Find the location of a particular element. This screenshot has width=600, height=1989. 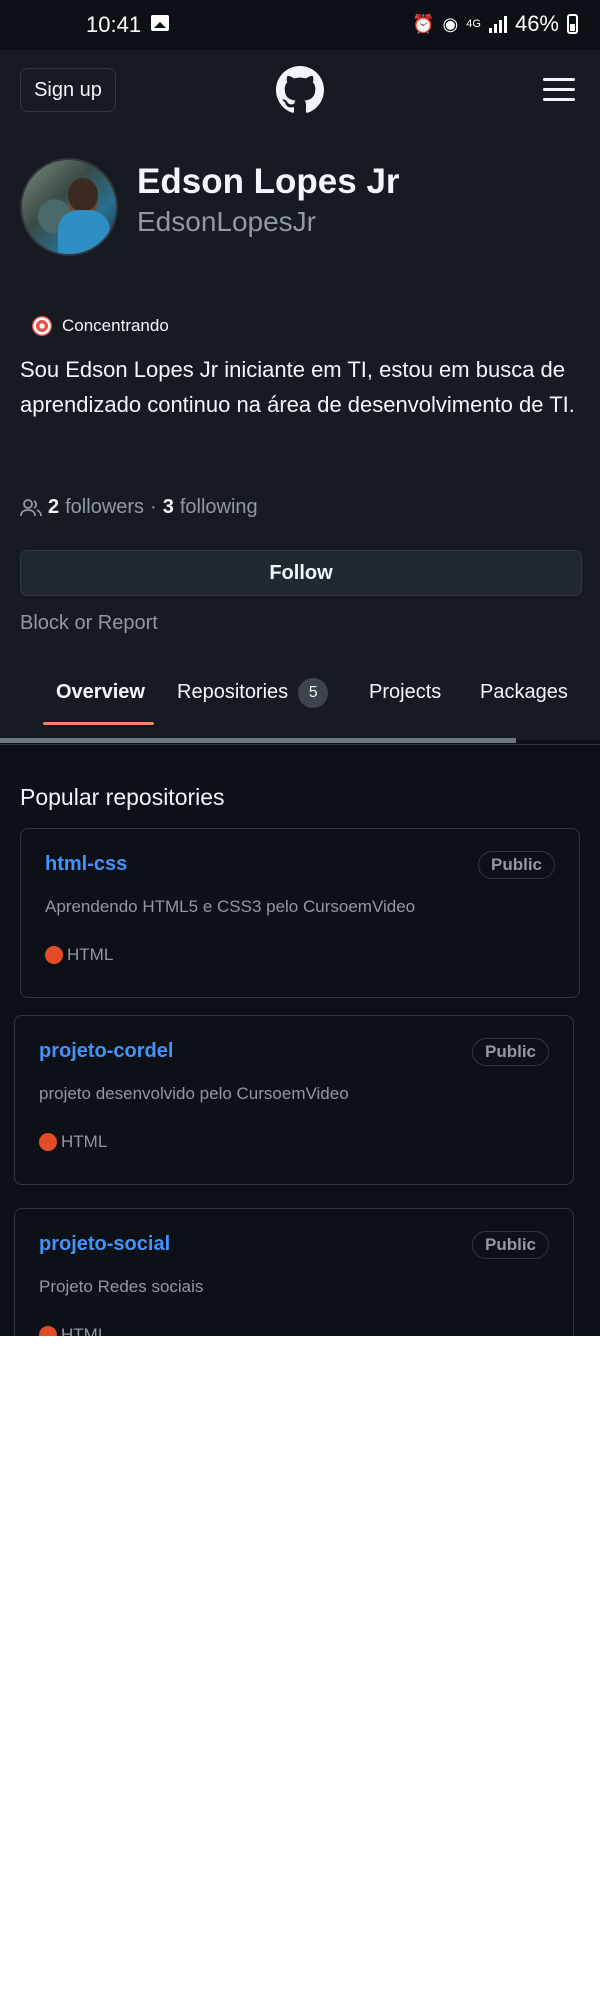

hotspot-icon: ◉ is located at coordinates (450, 24).